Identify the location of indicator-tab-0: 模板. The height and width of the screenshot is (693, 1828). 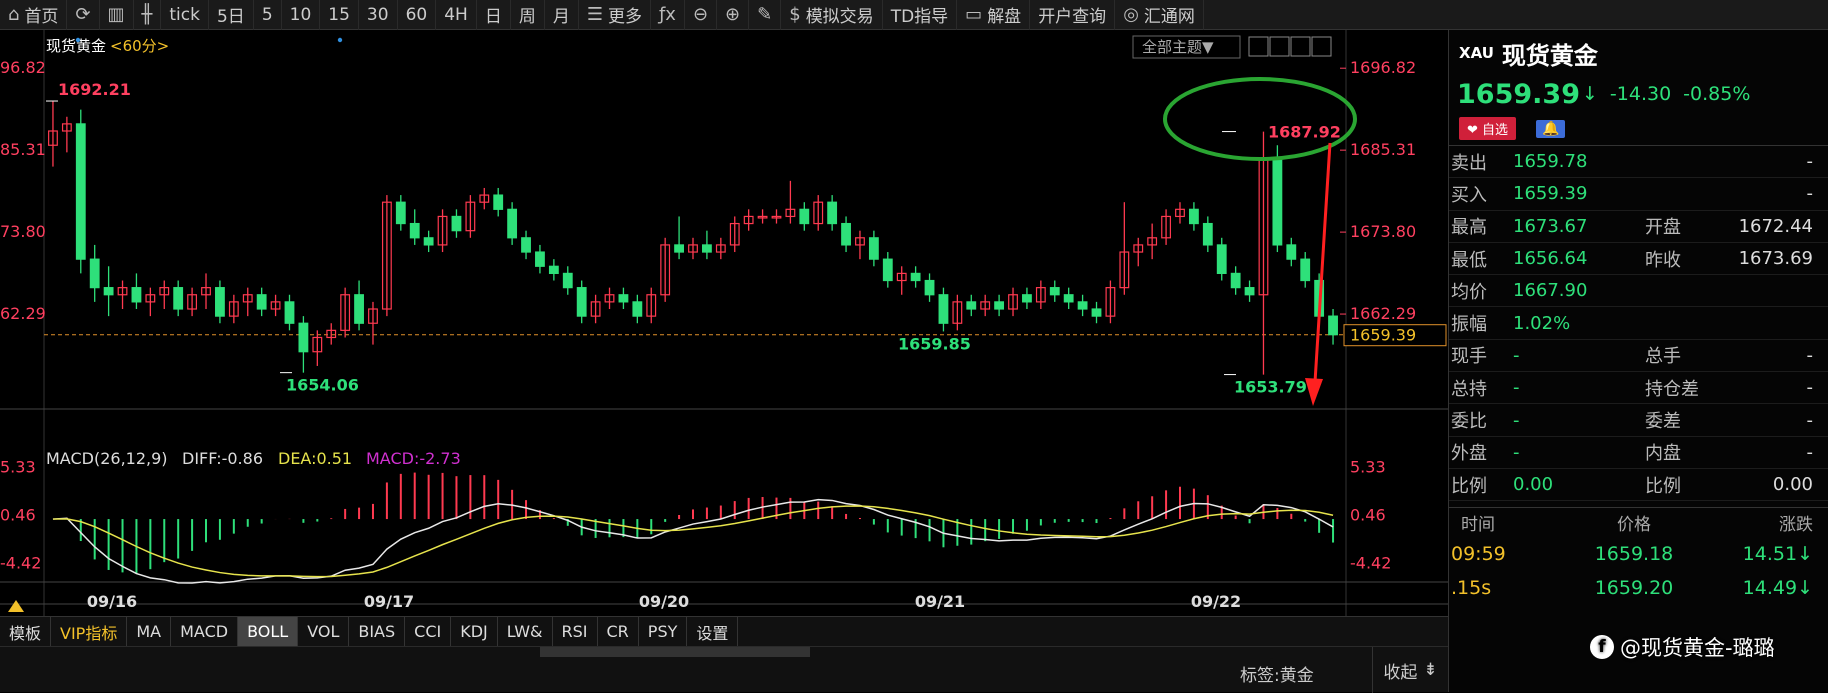
(26, 631).